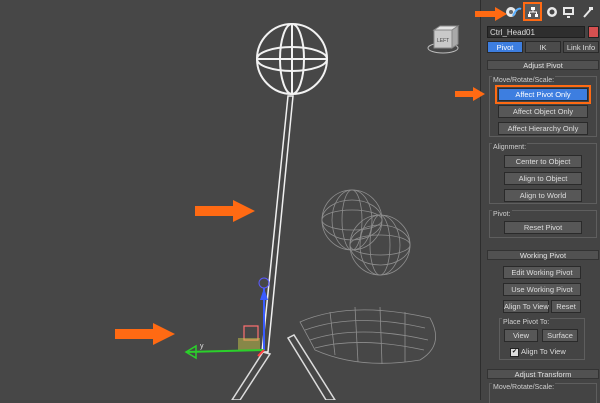 This screenshot has height=403, width=600. What do you see at coordinates (514, 352) in the screenshot?
I see `checkbox-checked-icon: ✔` at bounding box center [514, 352].